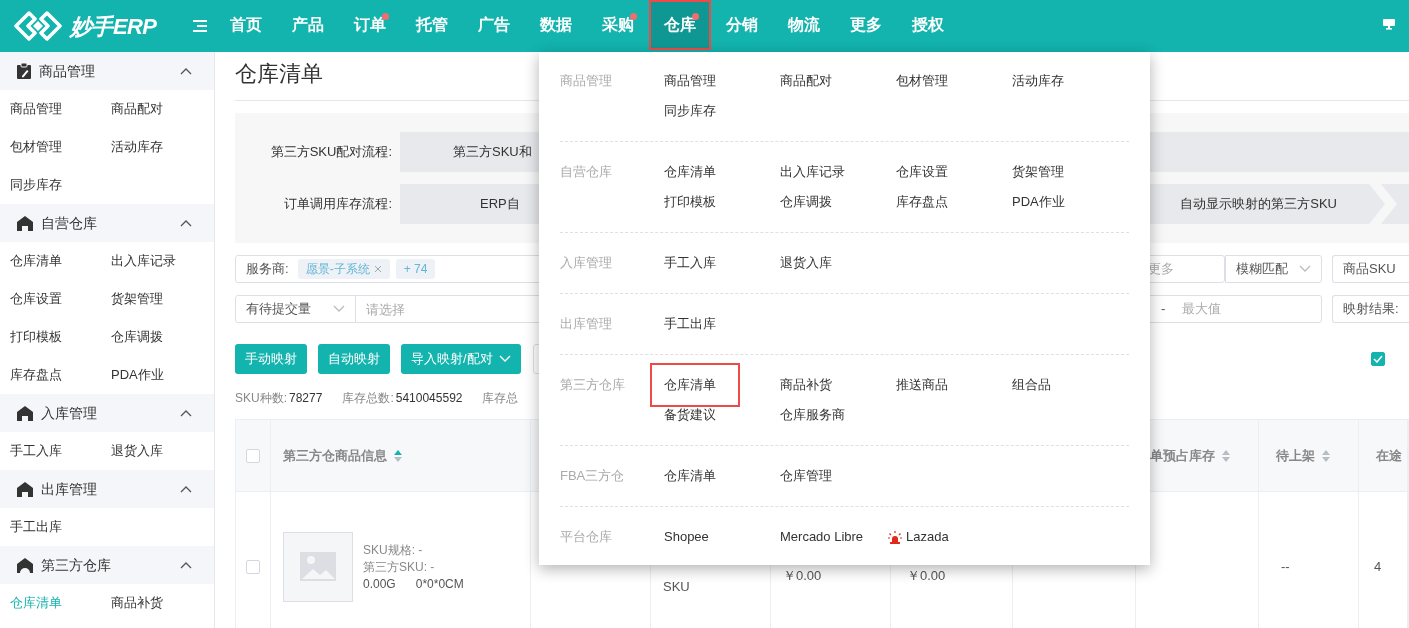 This screenshot has height=628, width=1409. Describe the element at coordinates (337, 204) in the screenshot. I see `flow-label: 订单调用库存流程:` at that location.